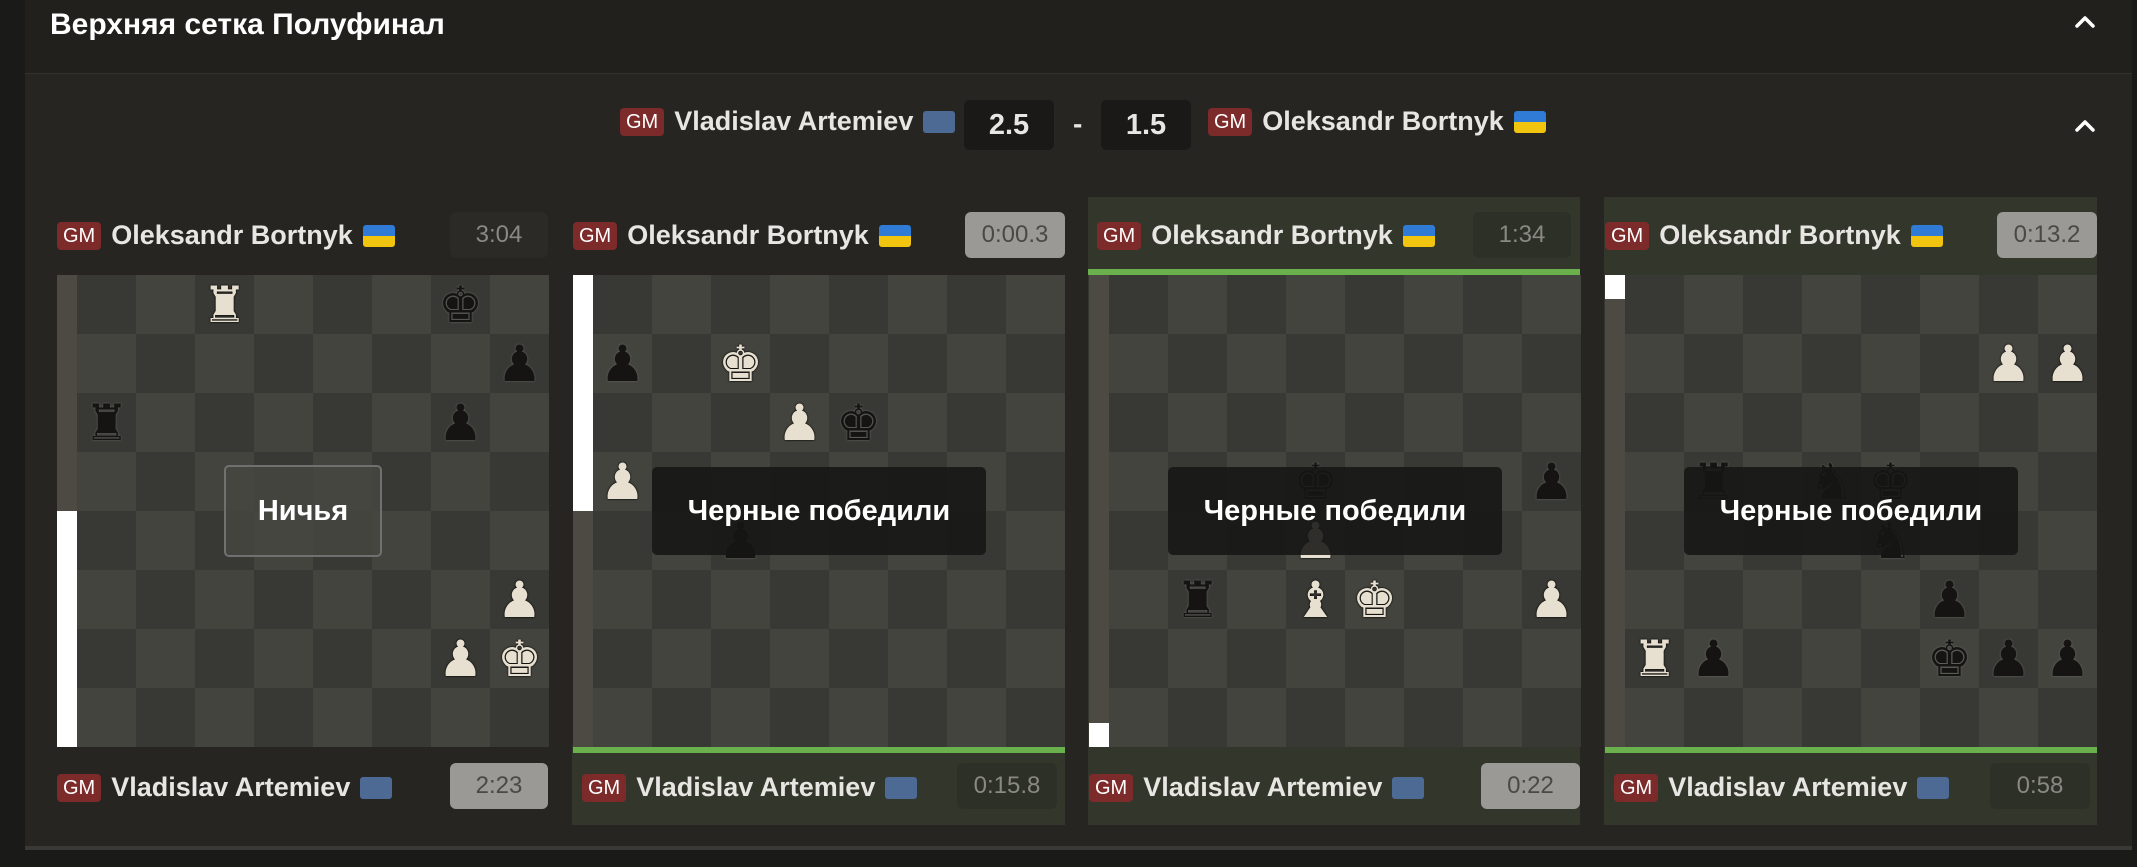 The width and height of the screenshot is (2137, 867). What do you see at coordinates (1197, 599) in the screenshot?
I see `board-square: ♜` at bounding box center [1197, 599].